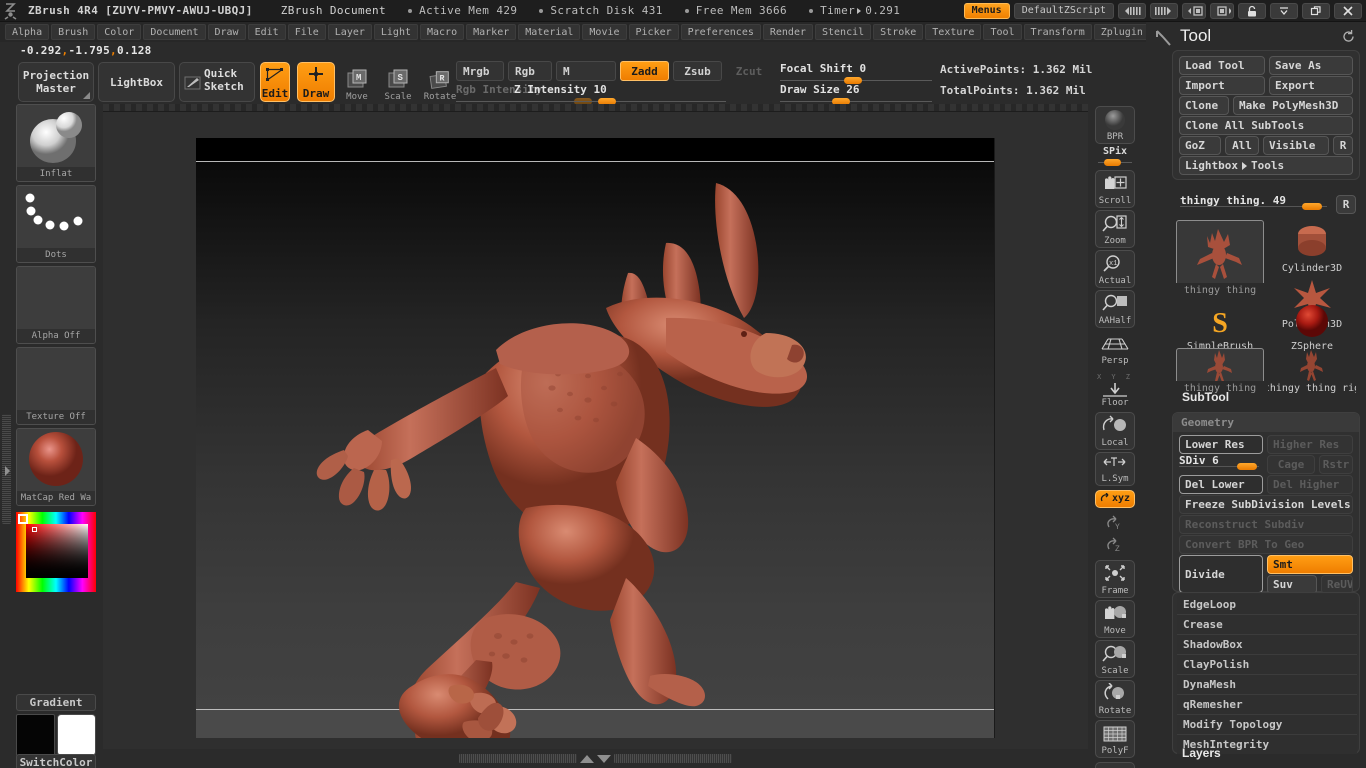 The width and height of the screenshot is (1366, 768). Describe the element at coordinates (856, 94) in the screenshot. I see `draw-size-slider: Draw Size 26` at that location.